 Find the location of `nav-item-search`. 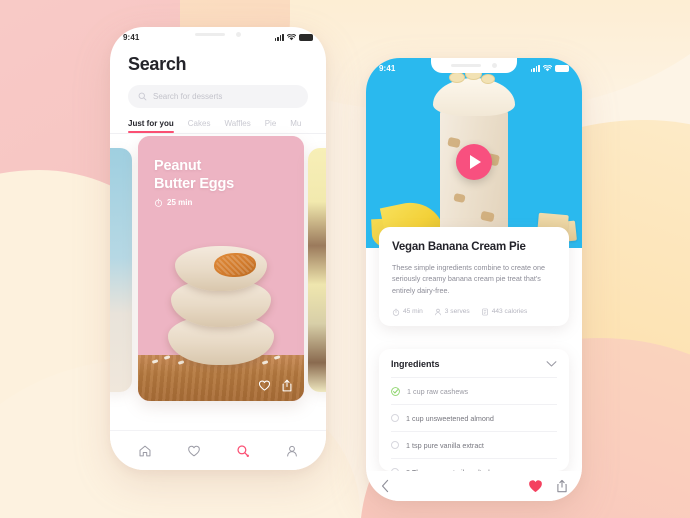

nav-item-search is located at coordinates (243, 451).